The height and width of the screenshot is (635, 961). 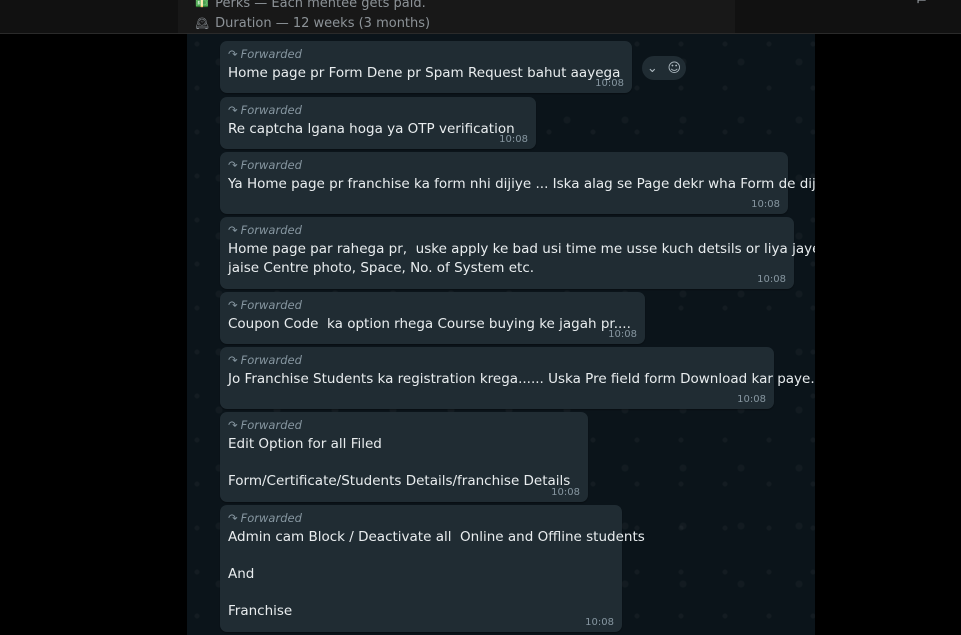 I want to click on snippet-text: Duration — 12 weeks (3 months), so click(x=323, y=23).